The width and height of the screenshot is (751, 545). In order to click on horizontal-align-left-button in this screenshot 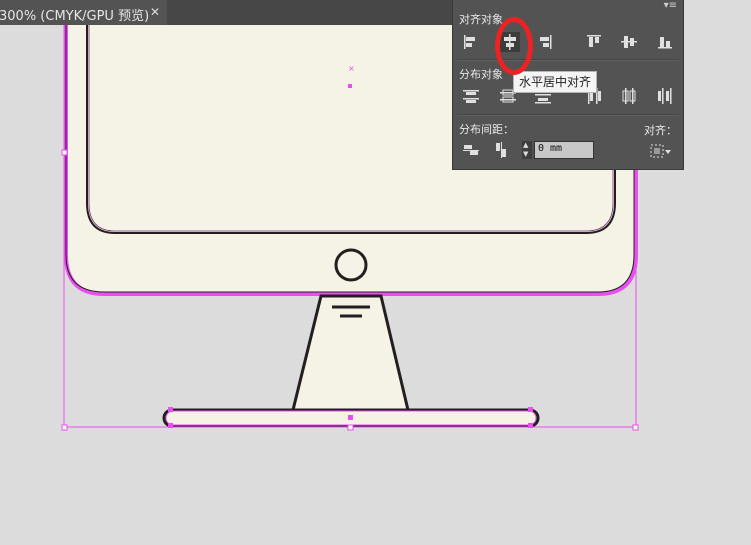, I will do `click(471, 42)`.